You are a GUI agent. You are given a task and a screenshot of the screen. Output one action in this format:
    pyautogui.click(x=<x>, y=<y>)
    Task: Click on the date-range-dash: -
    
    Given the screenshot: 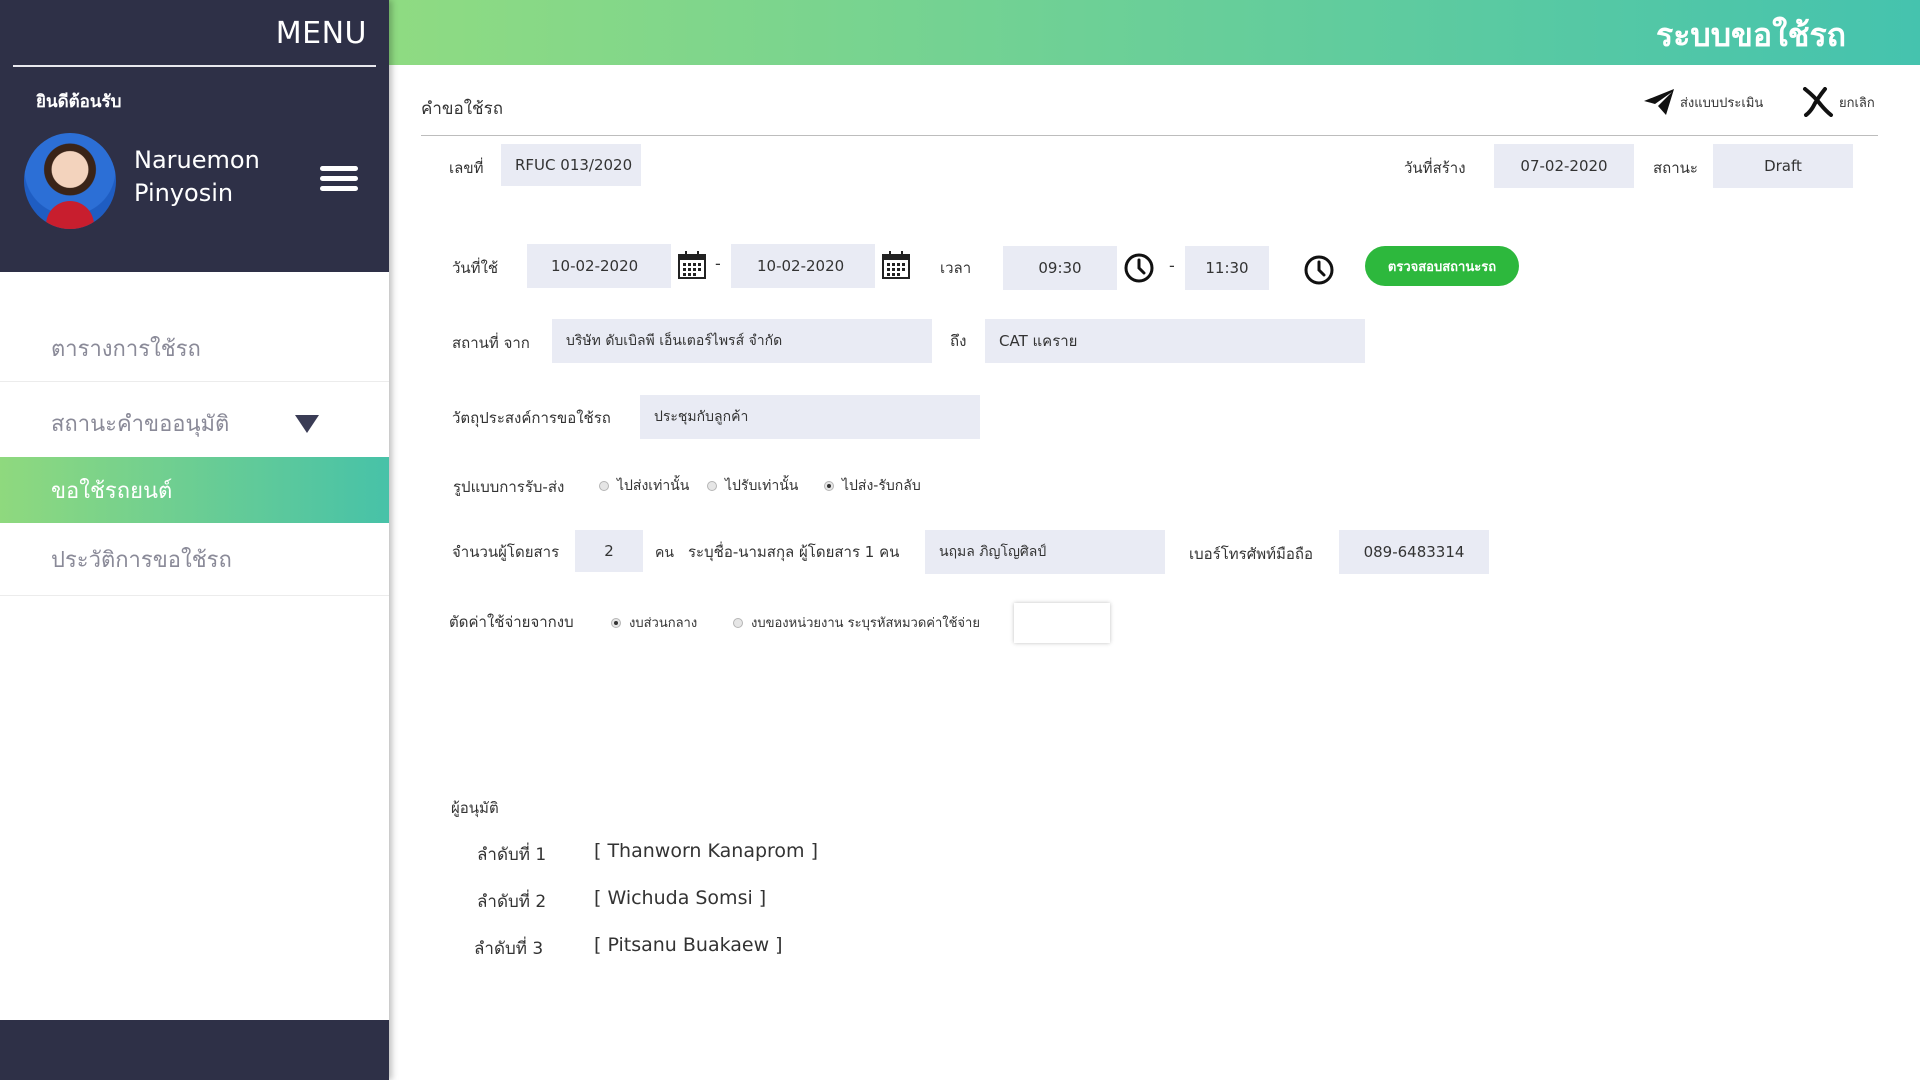 What is the action you would take?
    pyautogui.click(x=718, y=263)
    